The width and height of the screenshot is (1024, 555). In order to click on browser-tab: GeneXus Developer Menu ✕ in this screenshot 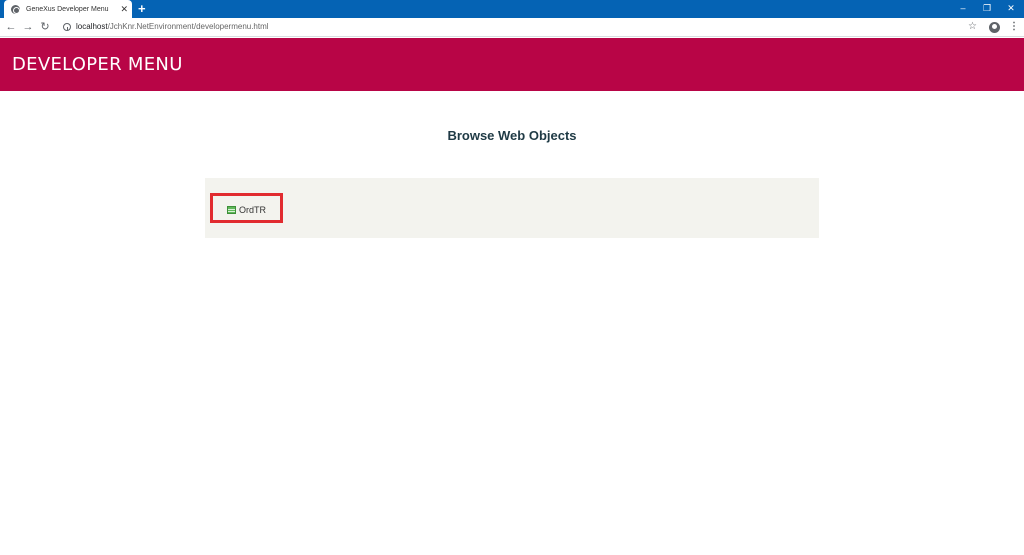, I will do `click(68, 9)`.